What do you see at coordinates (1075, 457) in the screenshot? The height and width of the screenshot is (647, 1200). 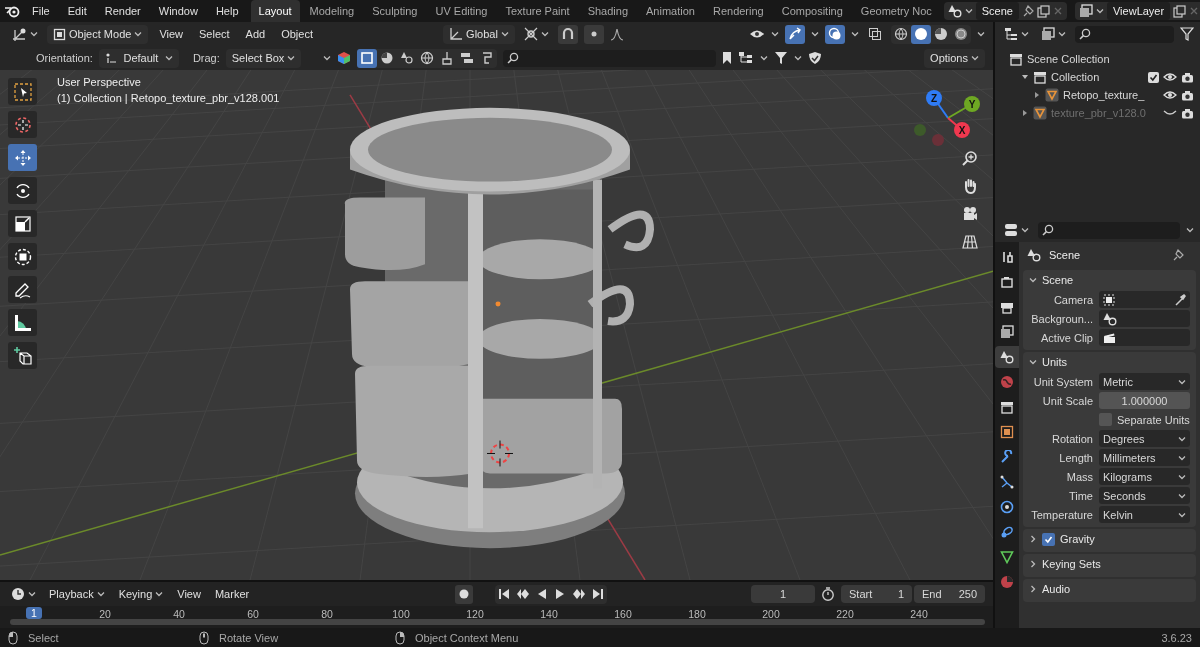 I see `property-label: Length` at bounding box center [1075, 457].